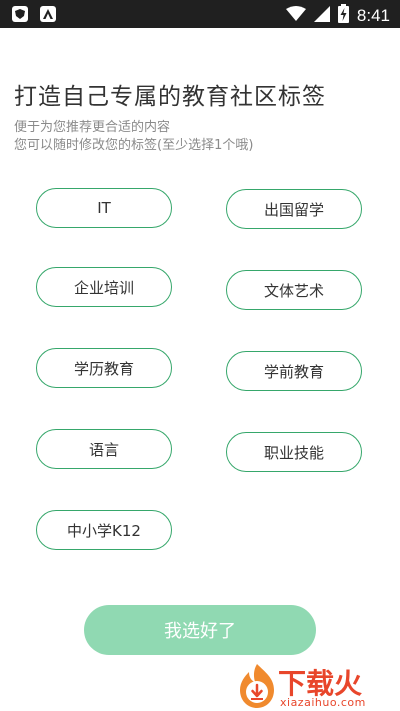  I want to click on page-subtitle-line2: 您可以随时修改您的标签(至少选择1个哦), so click(134, 145).